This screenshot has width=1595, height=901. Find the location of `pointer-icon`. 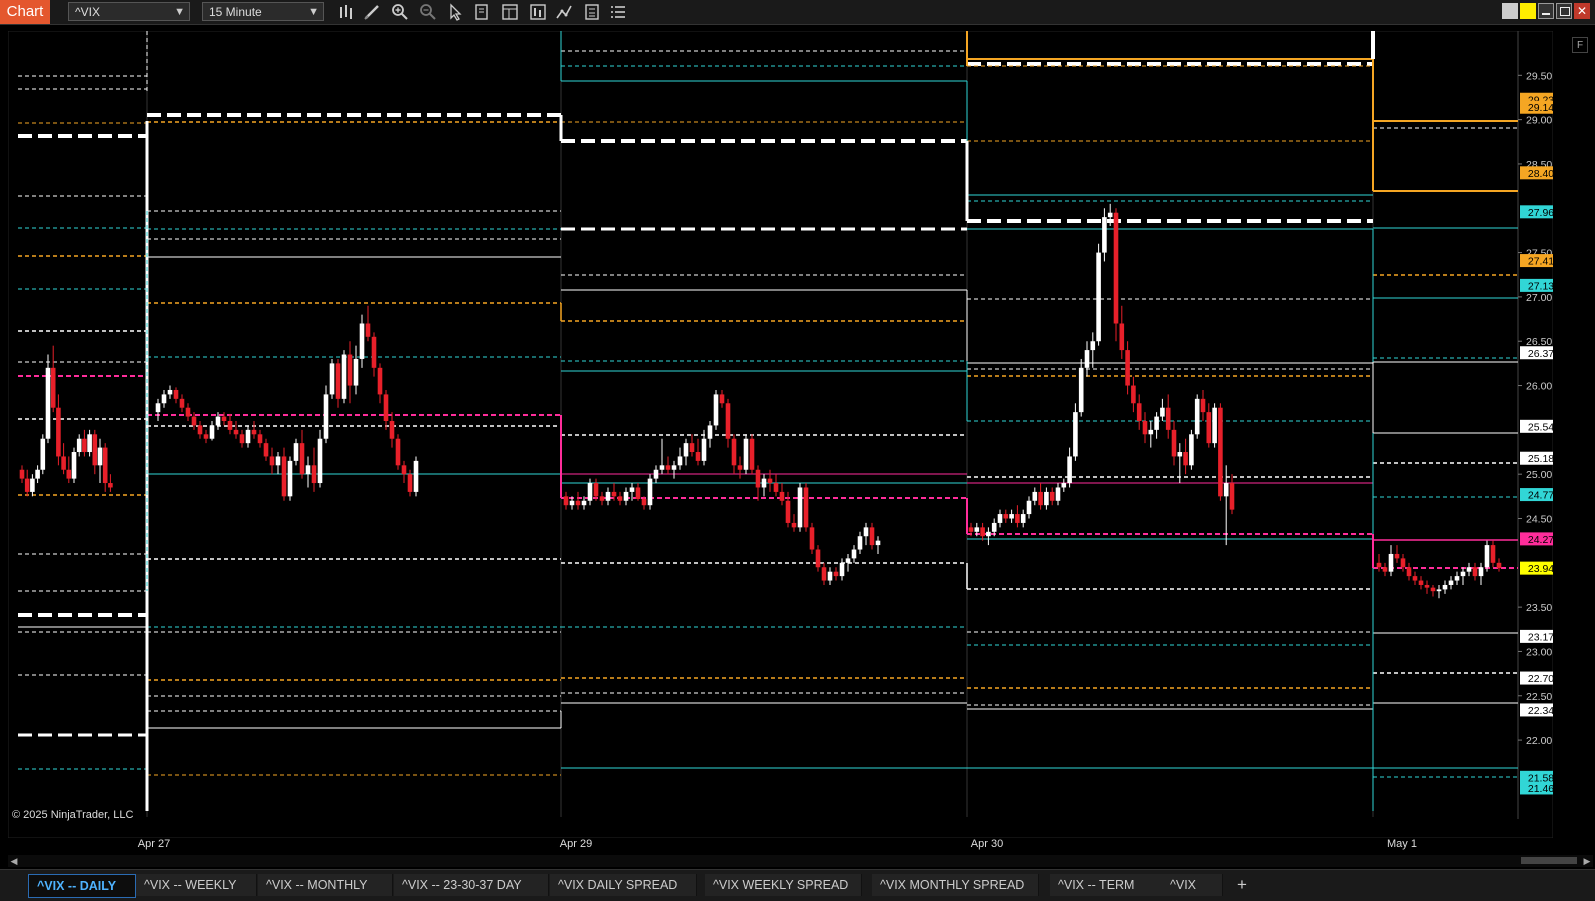

pointer-icon is located at coordinates (456, 12).